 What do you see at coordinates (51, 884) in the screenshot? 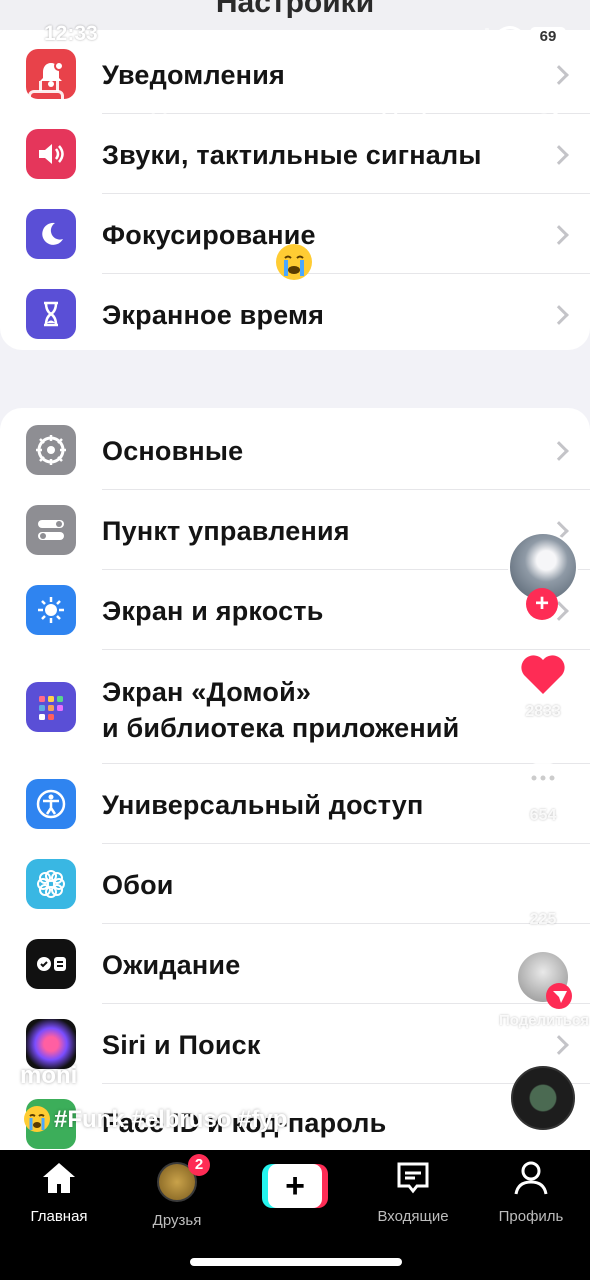
I see `flower-icon` at bounding box center [51, 884].